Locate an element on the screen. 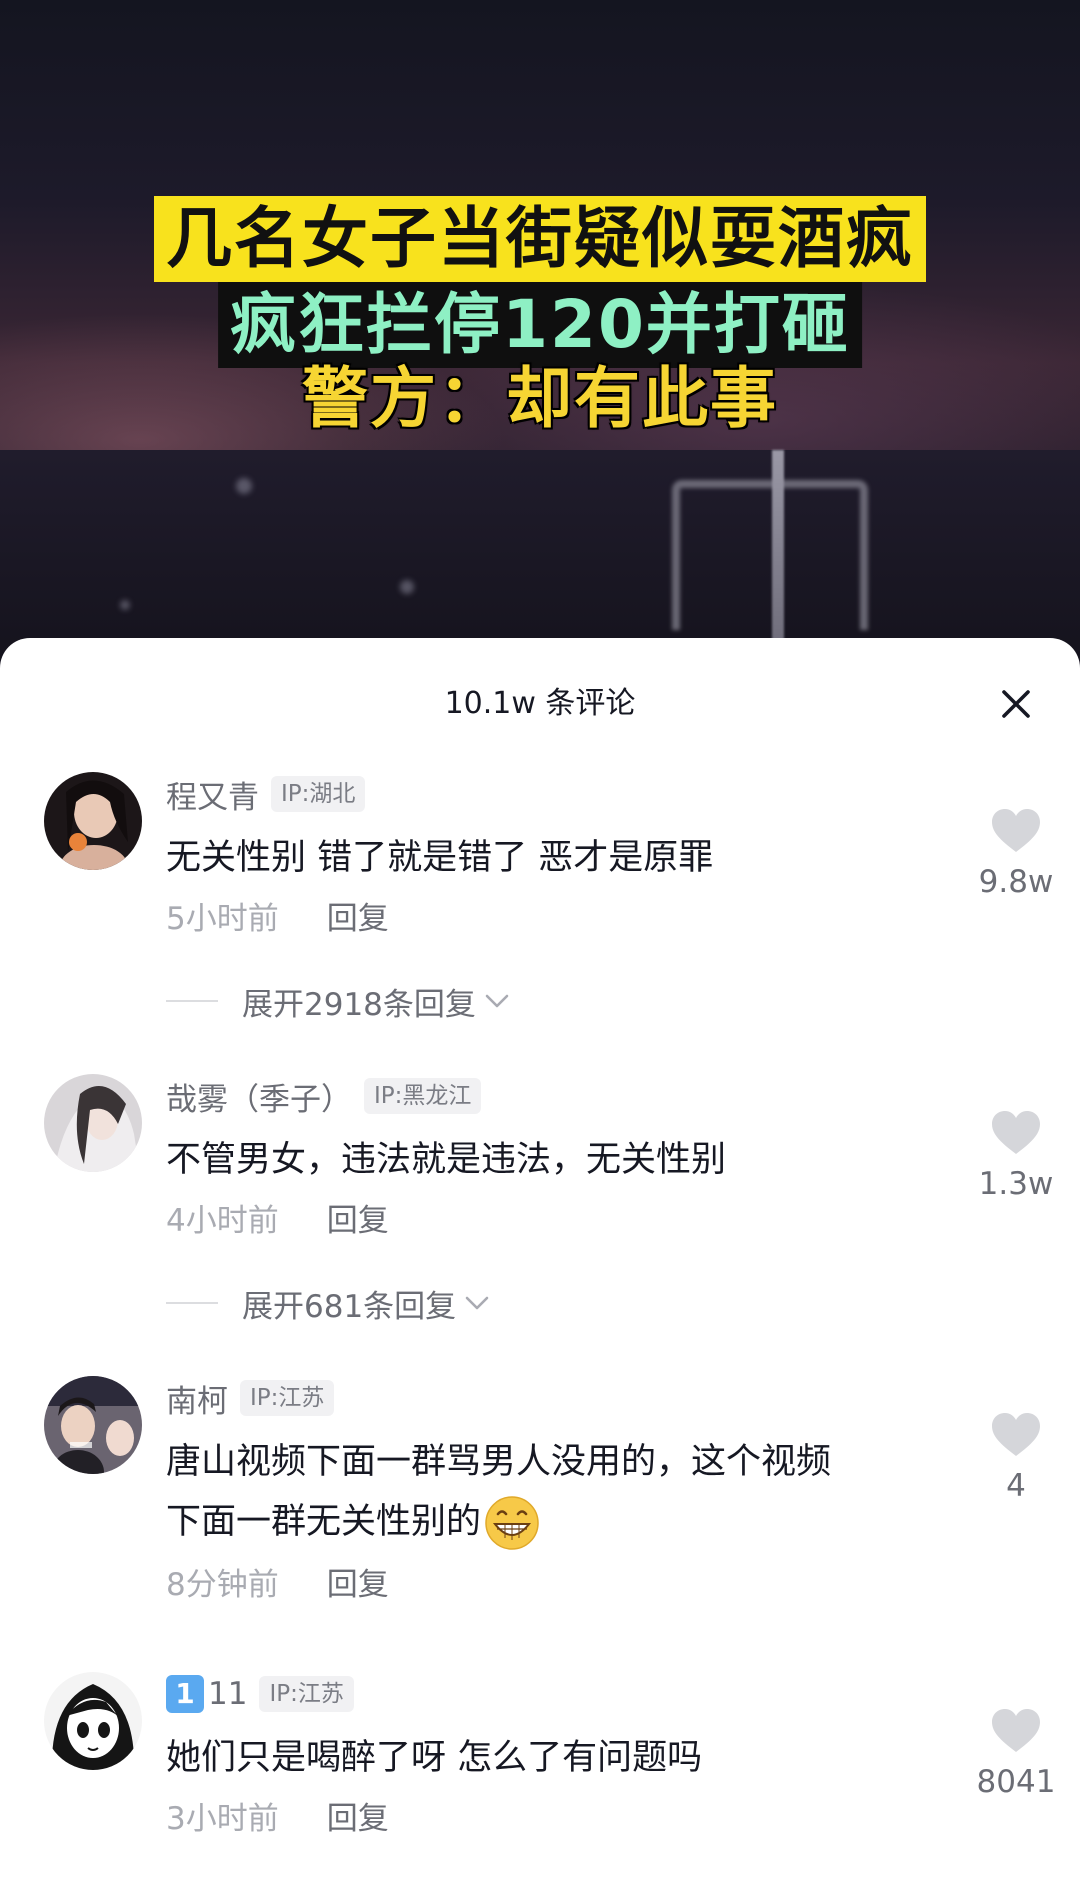 This screenshot has height=1890, width=1080. username: 南柯 is located at coordinates (197, 1398).